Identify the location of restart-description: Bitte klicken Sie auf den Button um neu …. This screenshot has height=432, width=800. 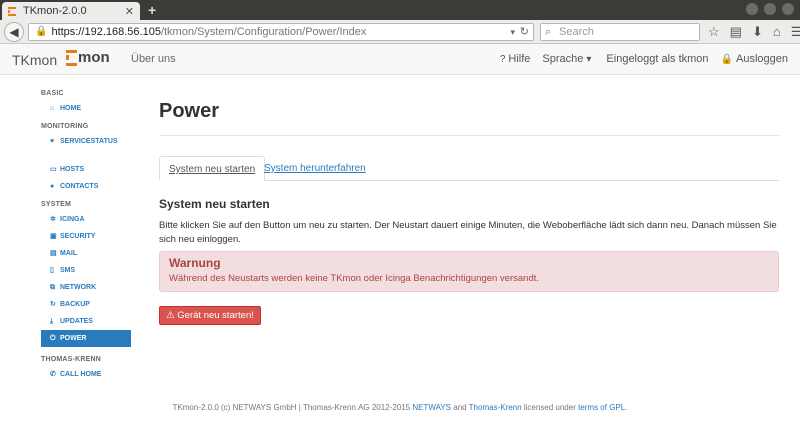
(468, 232).